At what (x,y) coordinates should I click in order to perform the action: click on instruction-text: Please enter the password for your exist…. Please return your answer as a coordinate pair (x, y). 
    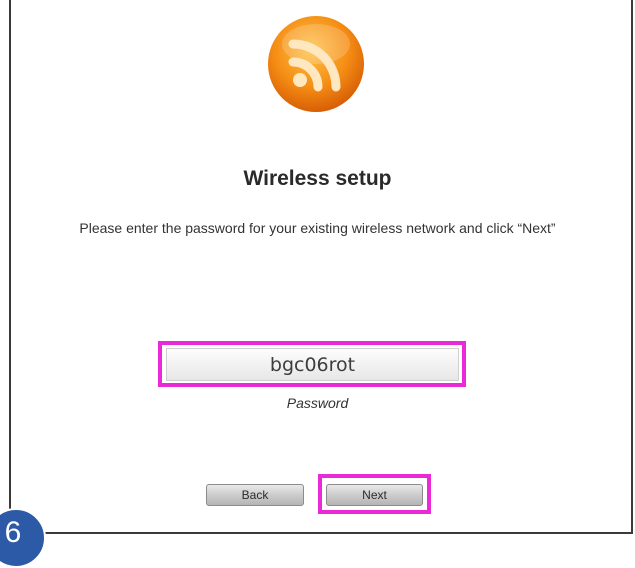
    Looking at the image, I should click on (317, 228).